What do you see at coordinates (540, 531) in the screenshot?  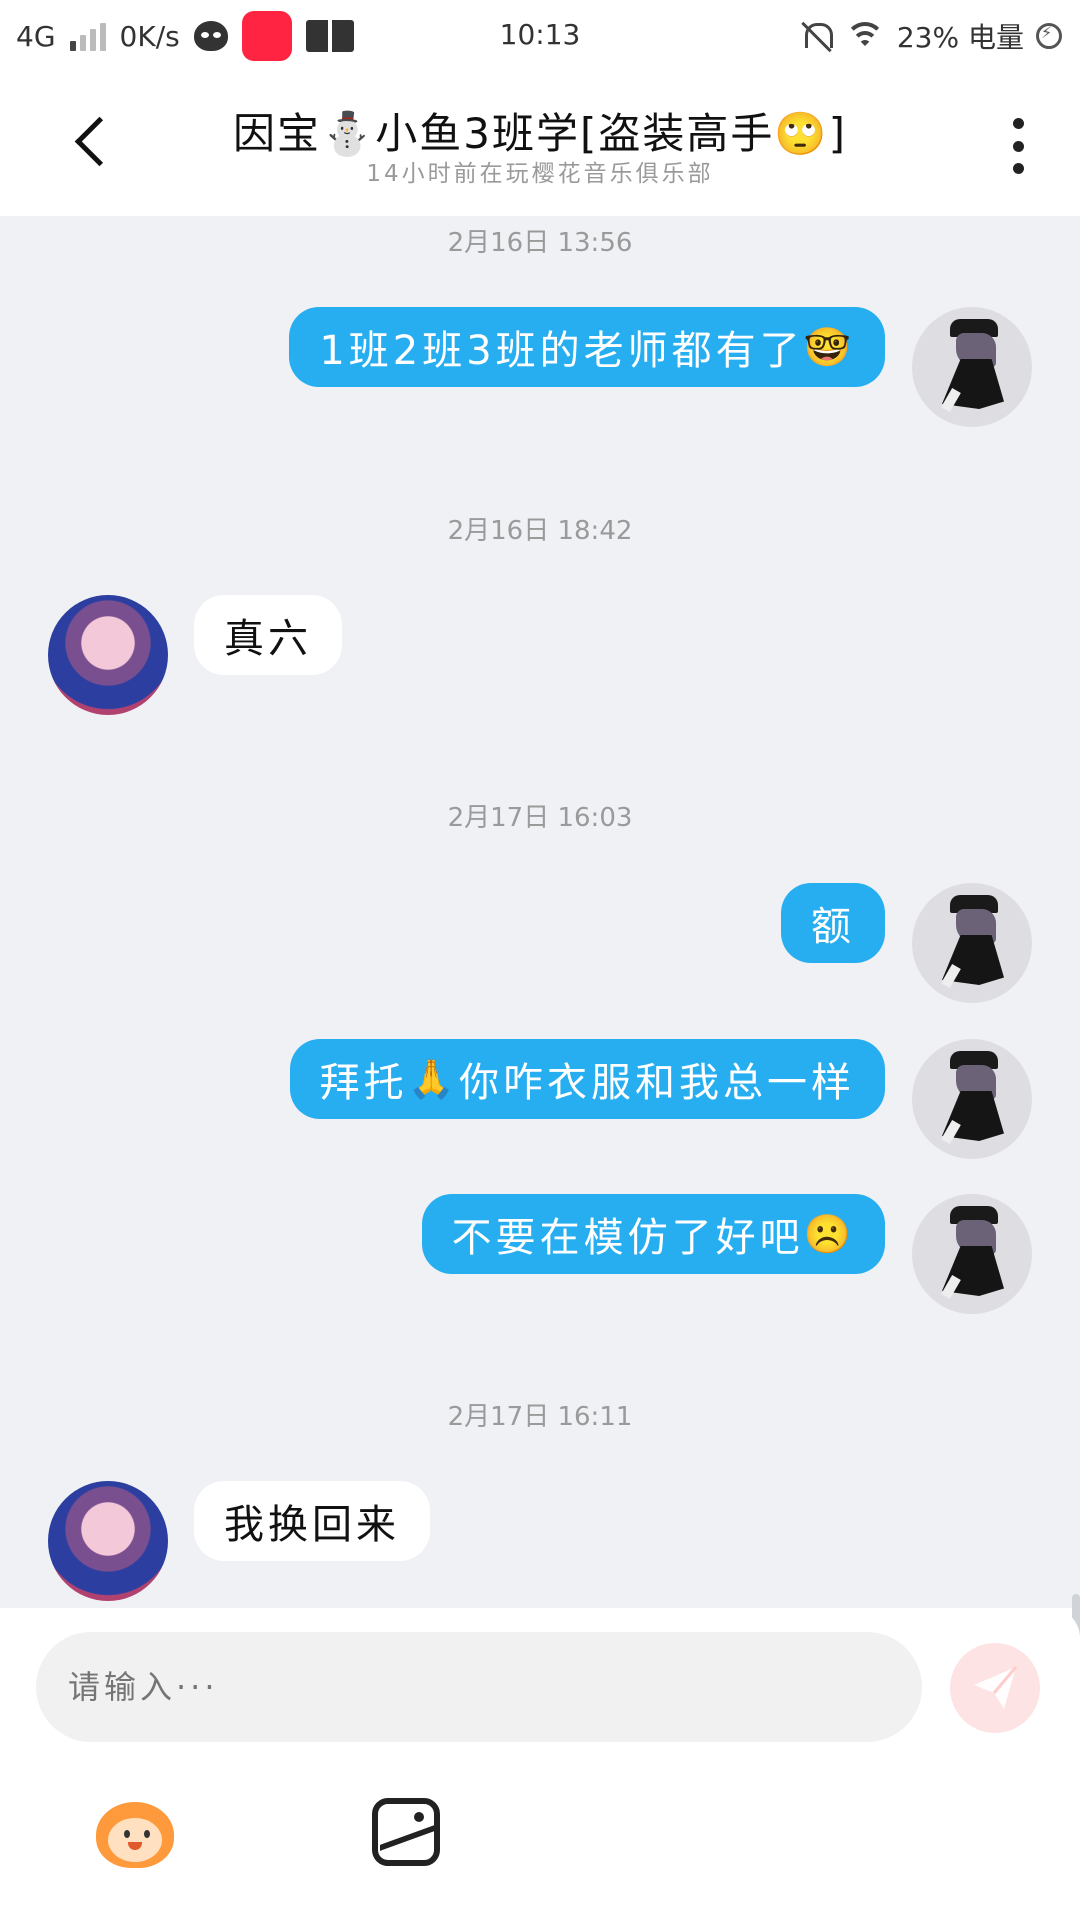 I see `message-timestamp: 2月16日 18:42` at bounding box center [540, 531].